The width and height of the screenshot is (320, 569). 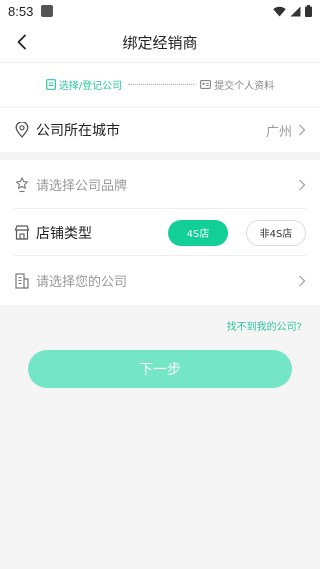 What do you see at coordinates (160, 369) in the screenshot?
I see `next-step-button: 下一步` at bounding box center [160, 369].